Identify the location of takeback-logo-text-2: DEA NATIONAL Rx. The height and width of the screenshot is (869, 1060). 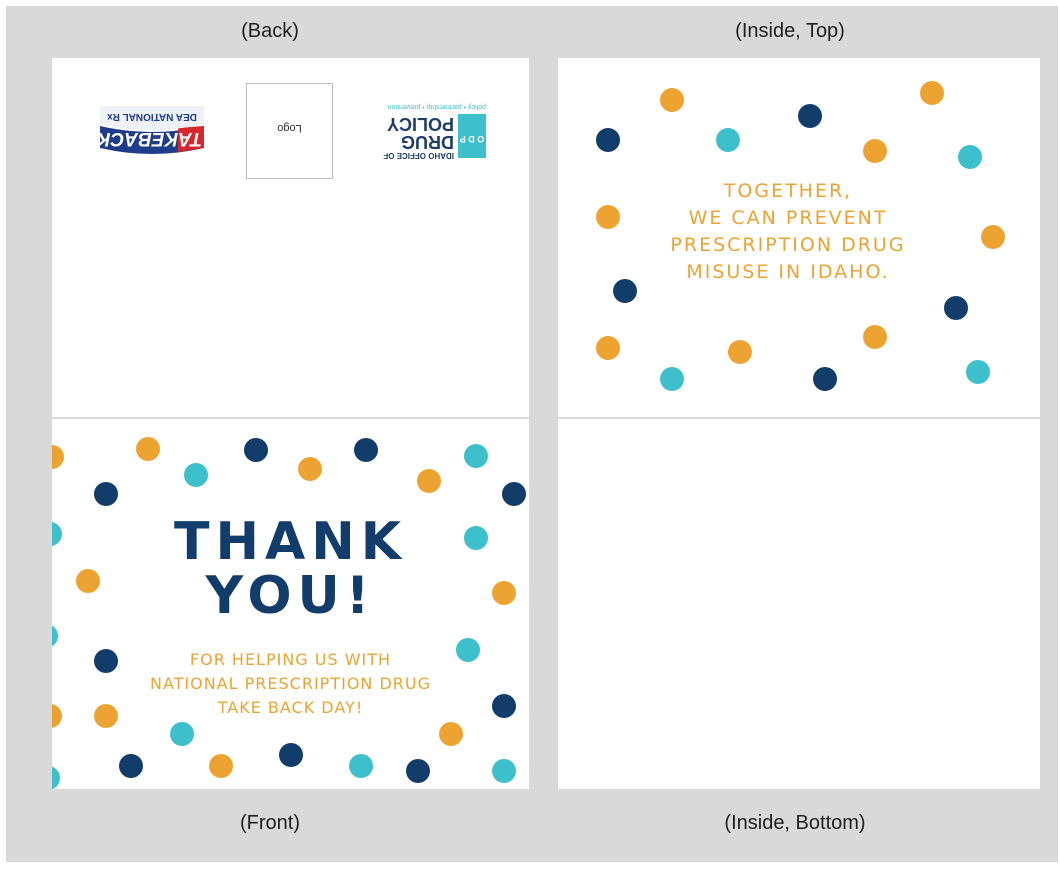
(152, 116).